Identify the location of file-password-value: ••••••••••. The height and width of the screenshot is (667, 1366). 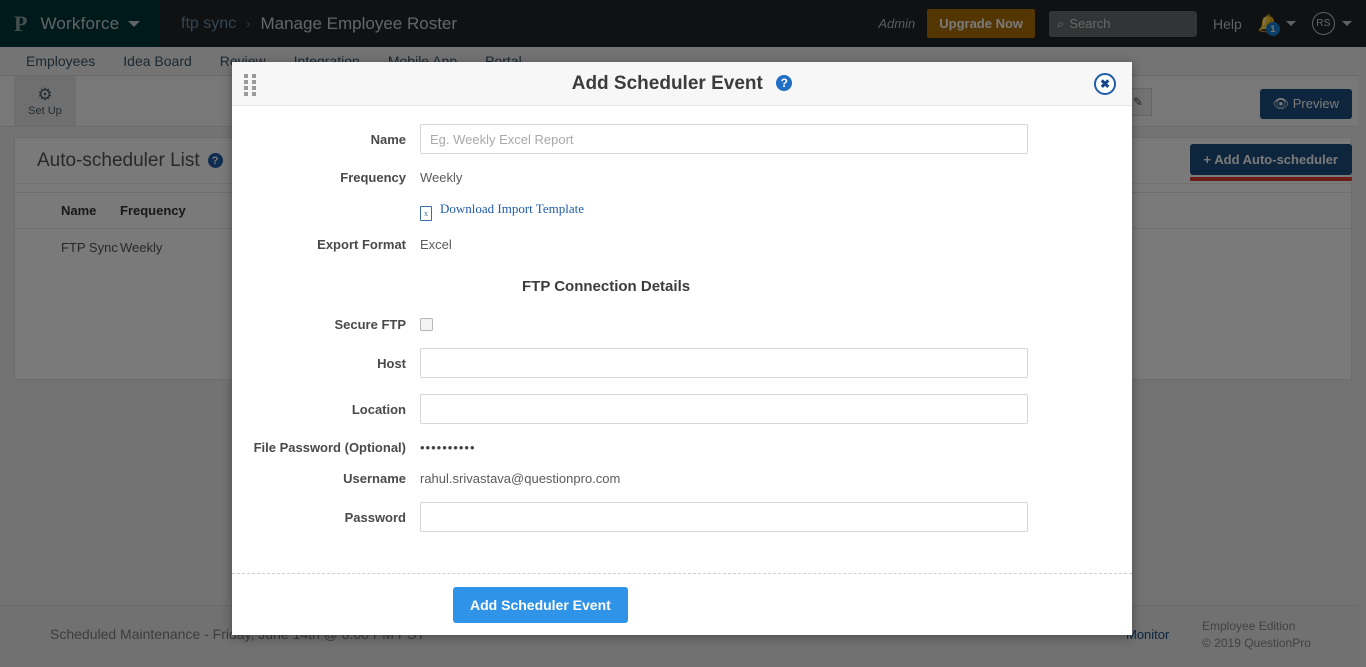
(448, 447).